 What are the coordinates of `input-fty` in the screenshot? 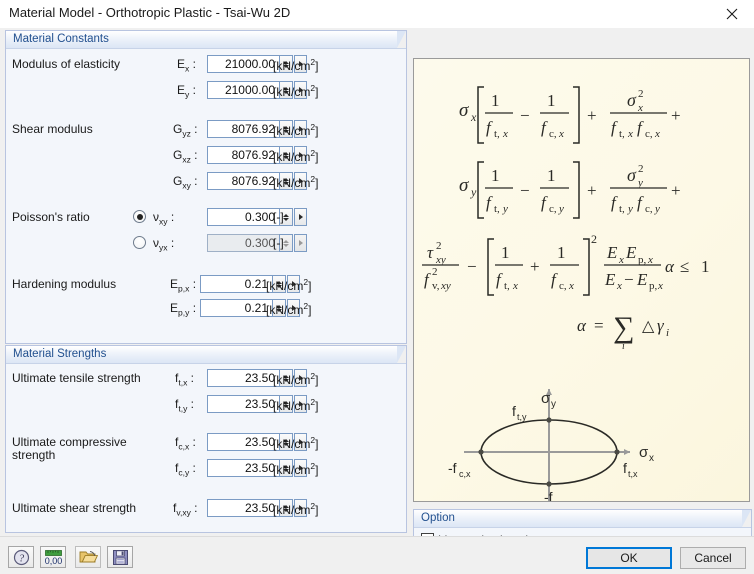 It's located at (243, 404).